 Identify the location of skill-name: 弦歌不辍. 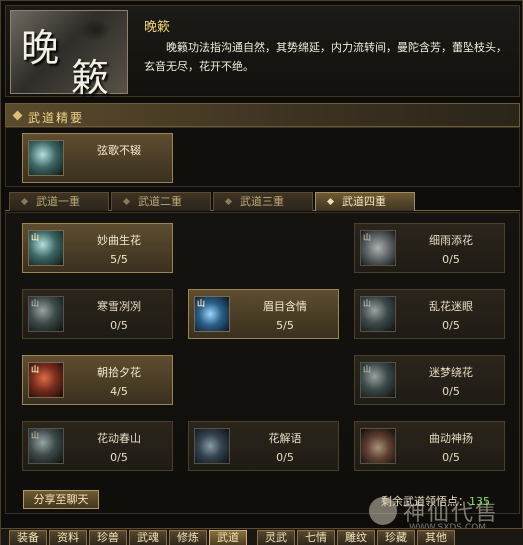
(119, 150).